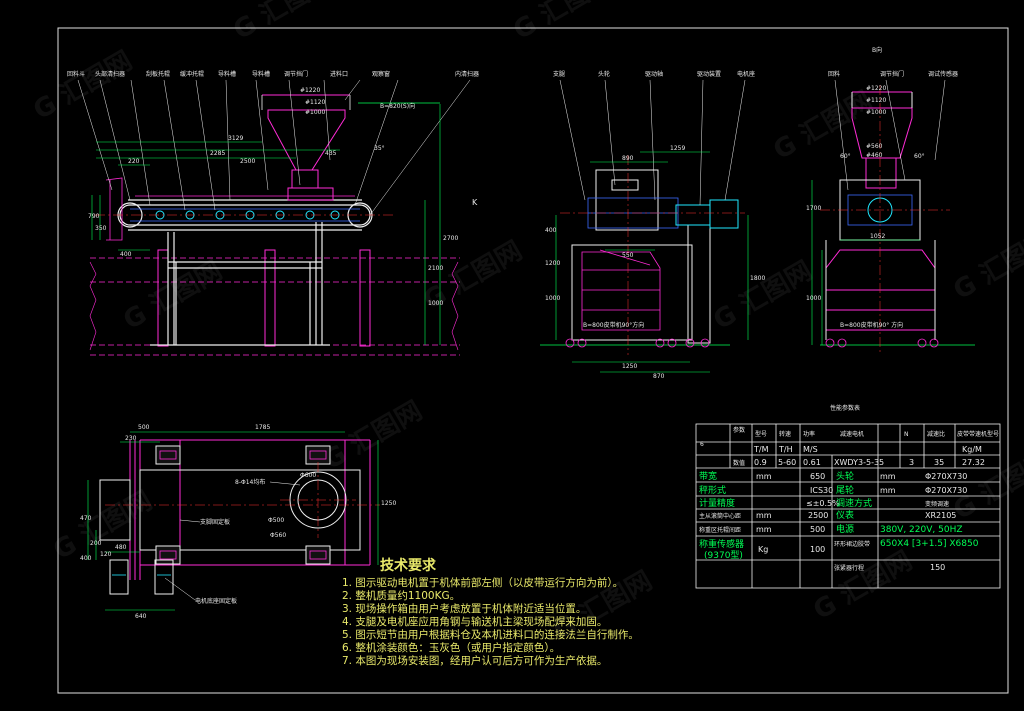 The image size is (1024, 711). What do you see at coordinates (720, 530) in the screenshot?
I see `tbl-r8-0: 称重区托辊间距` at bounding box center [720, 530].